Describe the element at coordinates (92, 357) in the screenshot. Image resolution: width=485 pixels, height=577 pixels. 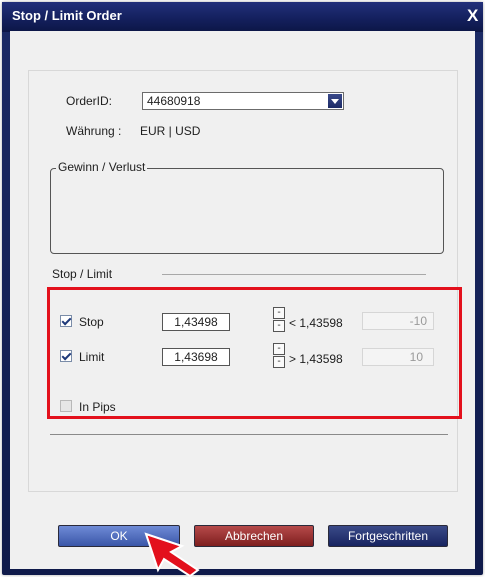
I see `limit-label: Limit` at that location.